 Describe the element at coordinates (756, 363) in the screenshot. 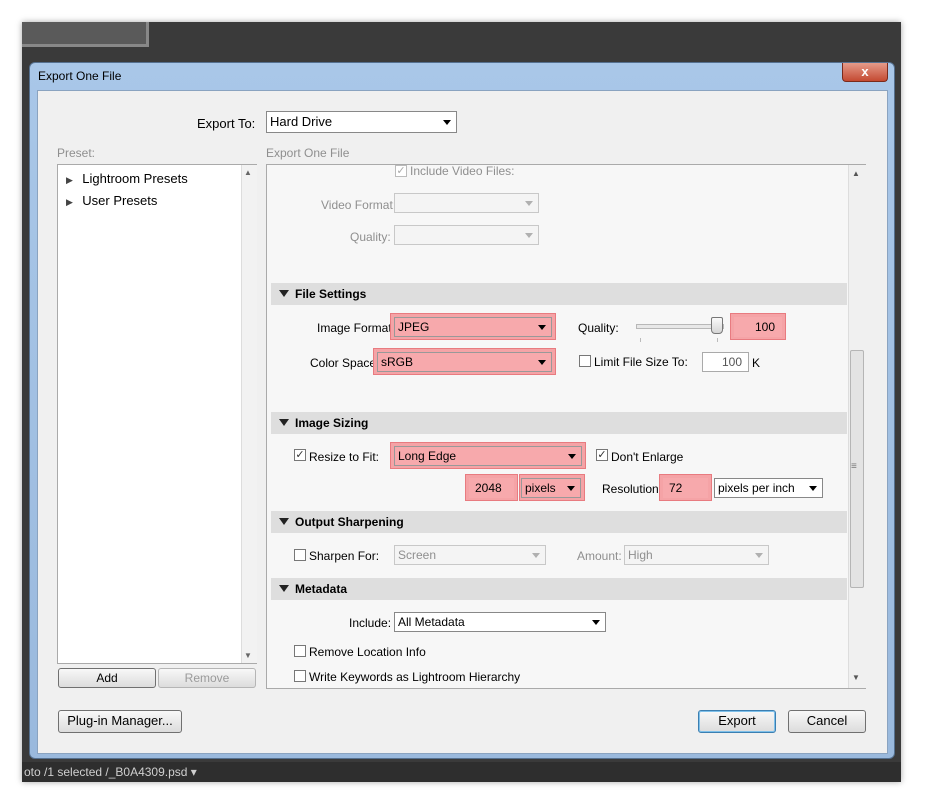

I see `limit-unit: K` at that location.